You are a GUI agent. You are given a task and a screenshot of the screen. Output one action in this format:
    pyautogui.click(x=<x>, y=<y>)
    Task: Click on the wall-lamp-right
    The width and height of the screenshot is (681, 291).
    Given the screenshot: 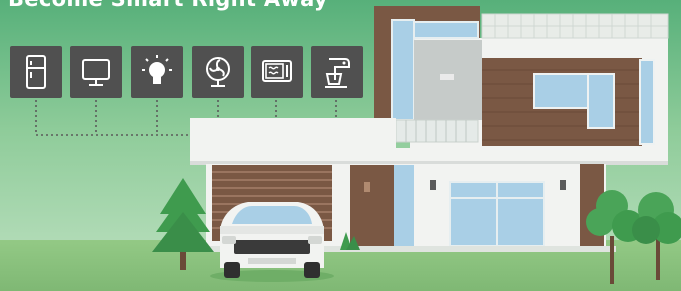 What is the action you would take?
    pyautogui.click(x=563, y=185)
    